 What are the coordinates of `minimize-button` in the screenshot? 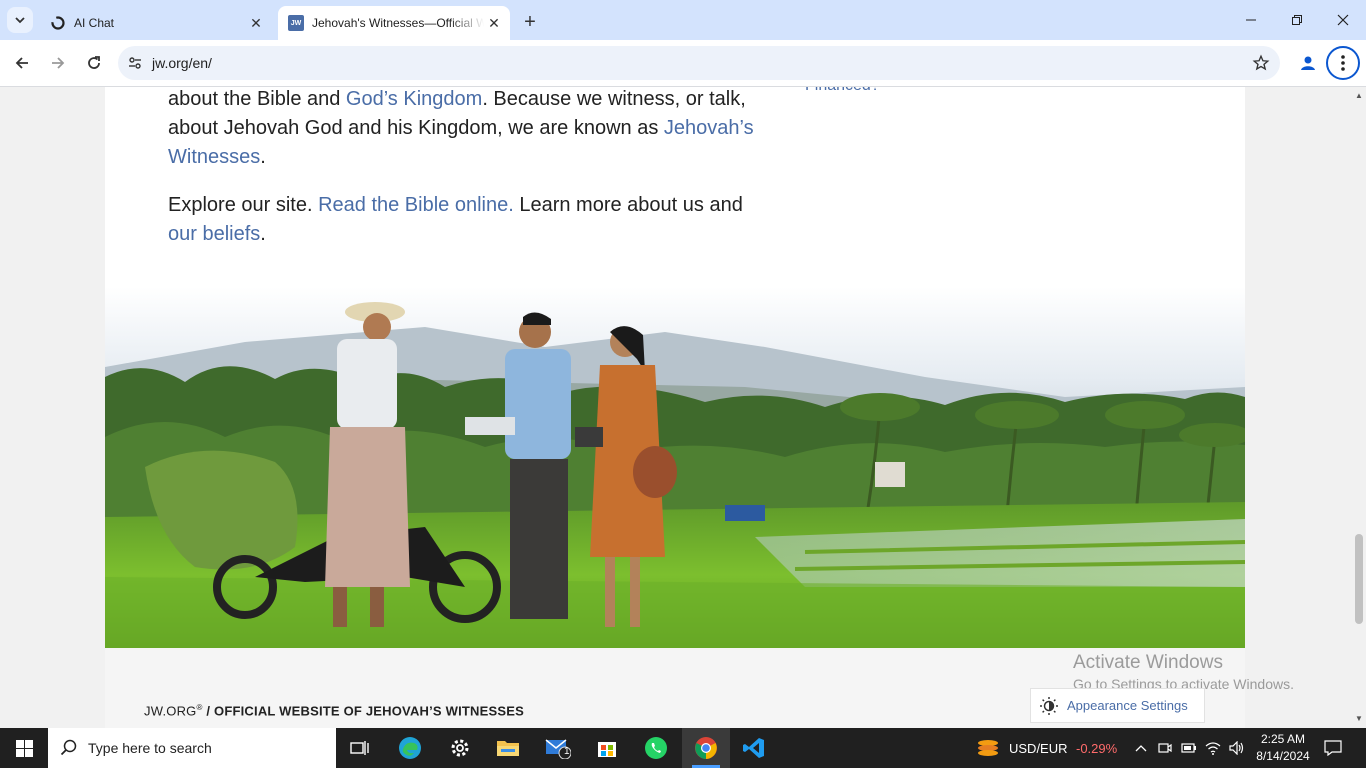 It's located at (1251, 20).